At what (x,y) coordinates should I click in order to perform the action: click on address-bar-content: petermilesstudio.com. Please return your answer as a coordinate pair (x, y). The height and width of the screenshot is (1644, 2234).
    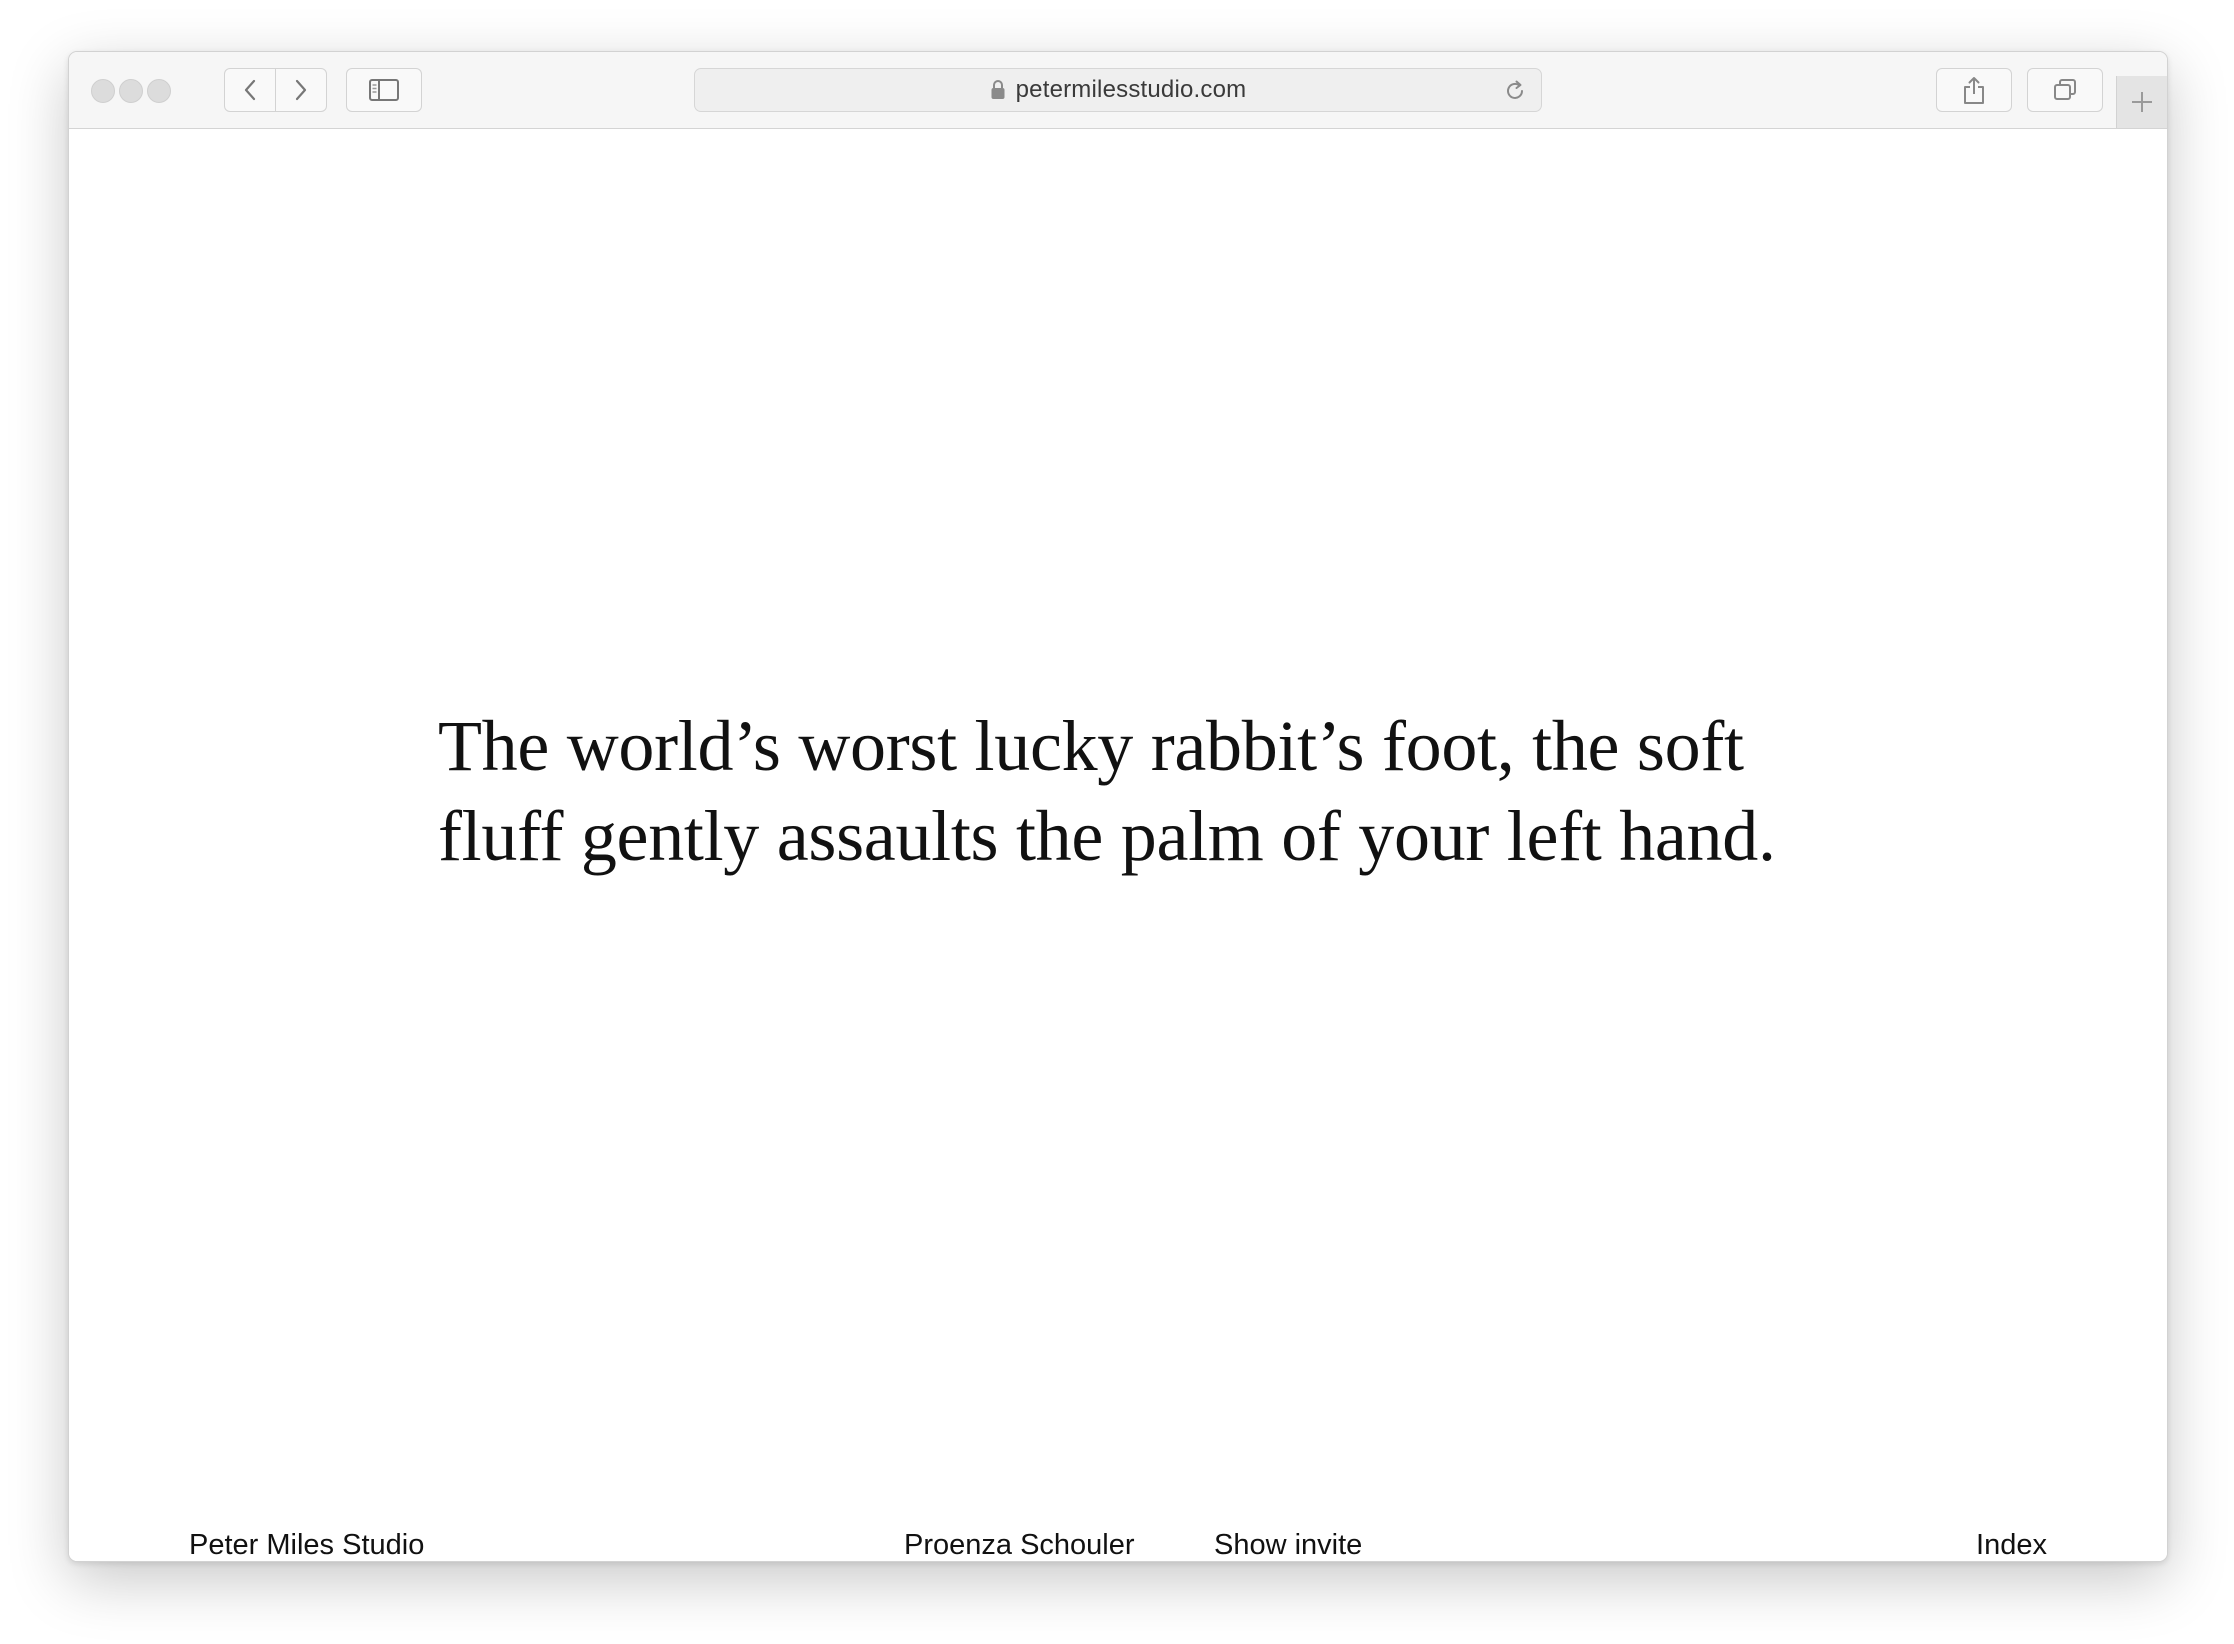
    Looking at the image, I should click on (1118, 90).